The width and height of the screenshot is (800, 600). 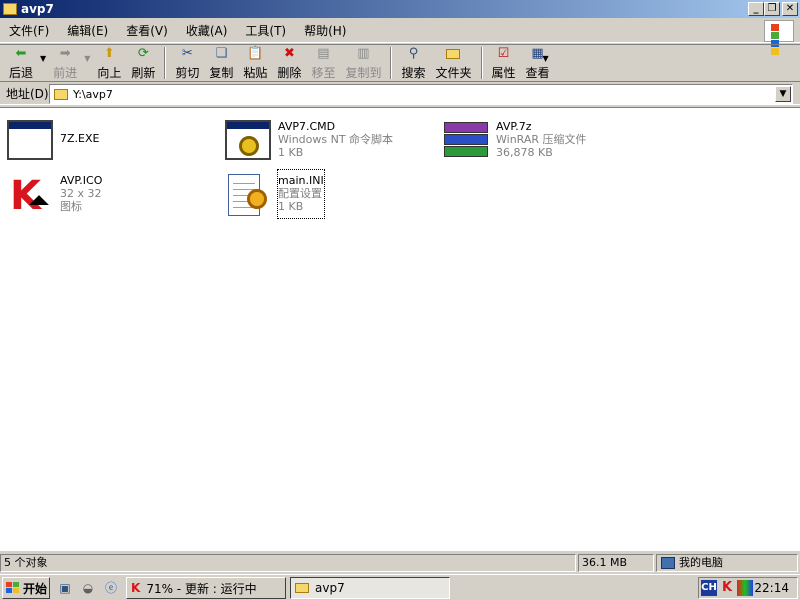 What do you see at coordinates (88, 588) in the screenshot?
I see `quicklaunch-drive-icon: ◒` at bounding box center [88, 588].